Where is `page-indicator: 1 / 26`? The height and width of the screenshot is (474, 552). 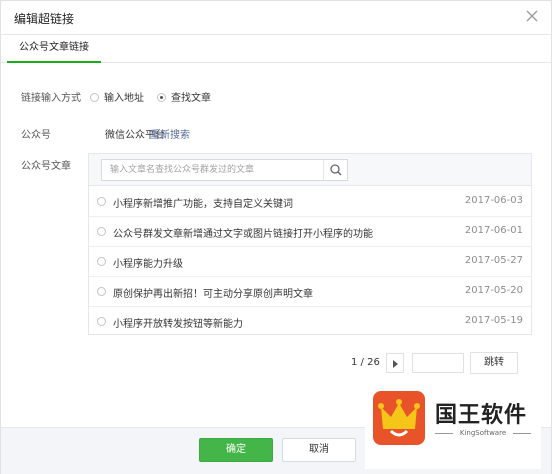 page-indicator: 1 / 26 is located at coordinates (365, 362).